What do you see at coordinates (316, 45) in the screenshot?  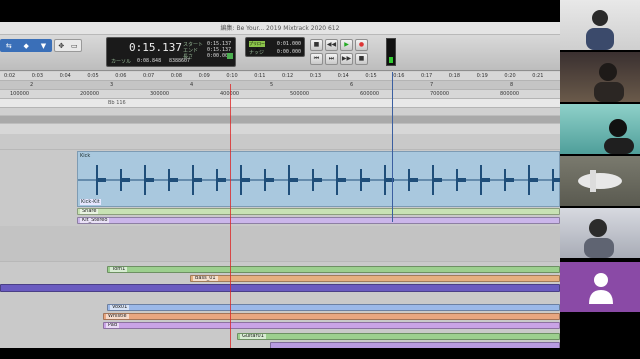 I see `stop-button: ■` at bounding box center [316, 45].